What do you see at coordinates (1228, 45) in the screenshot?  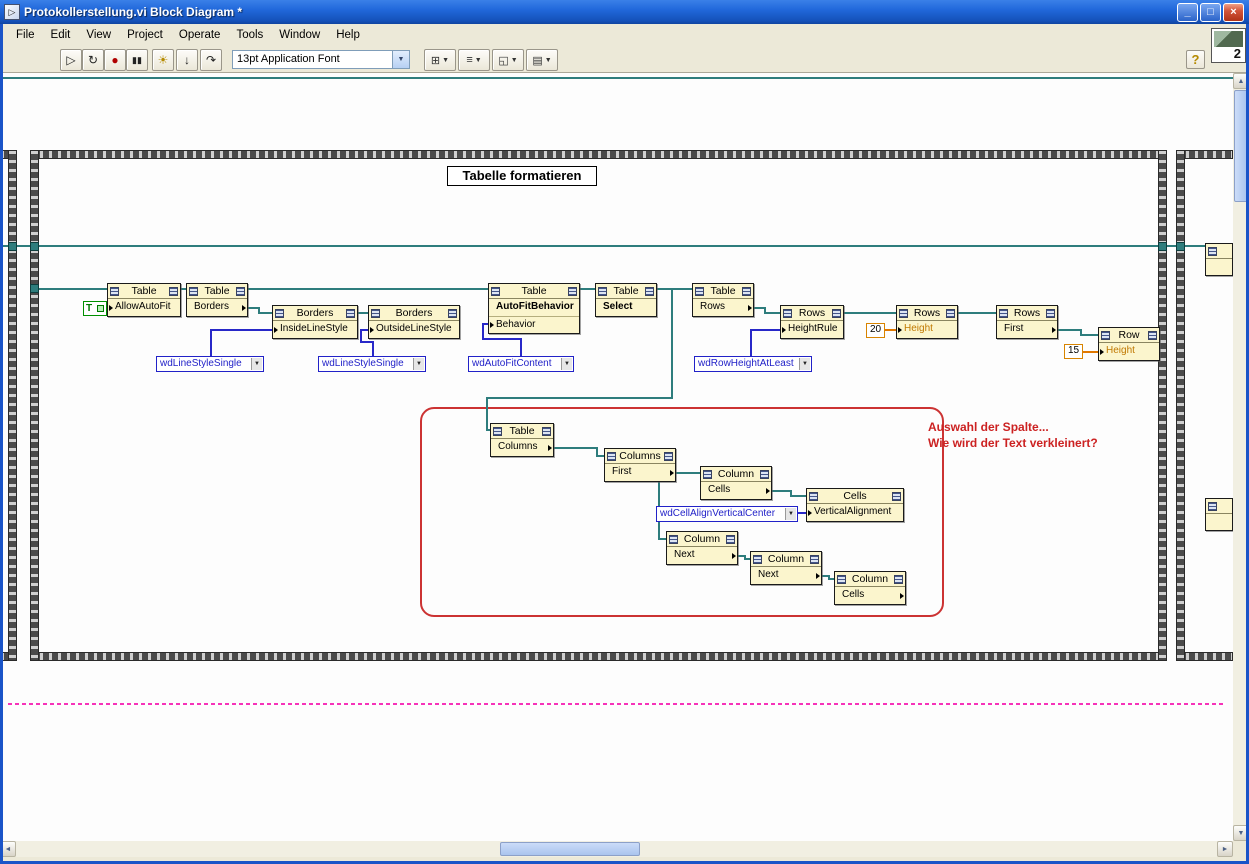 I see `vi-icon-pane: 2` at bounding box center [1228, 45].